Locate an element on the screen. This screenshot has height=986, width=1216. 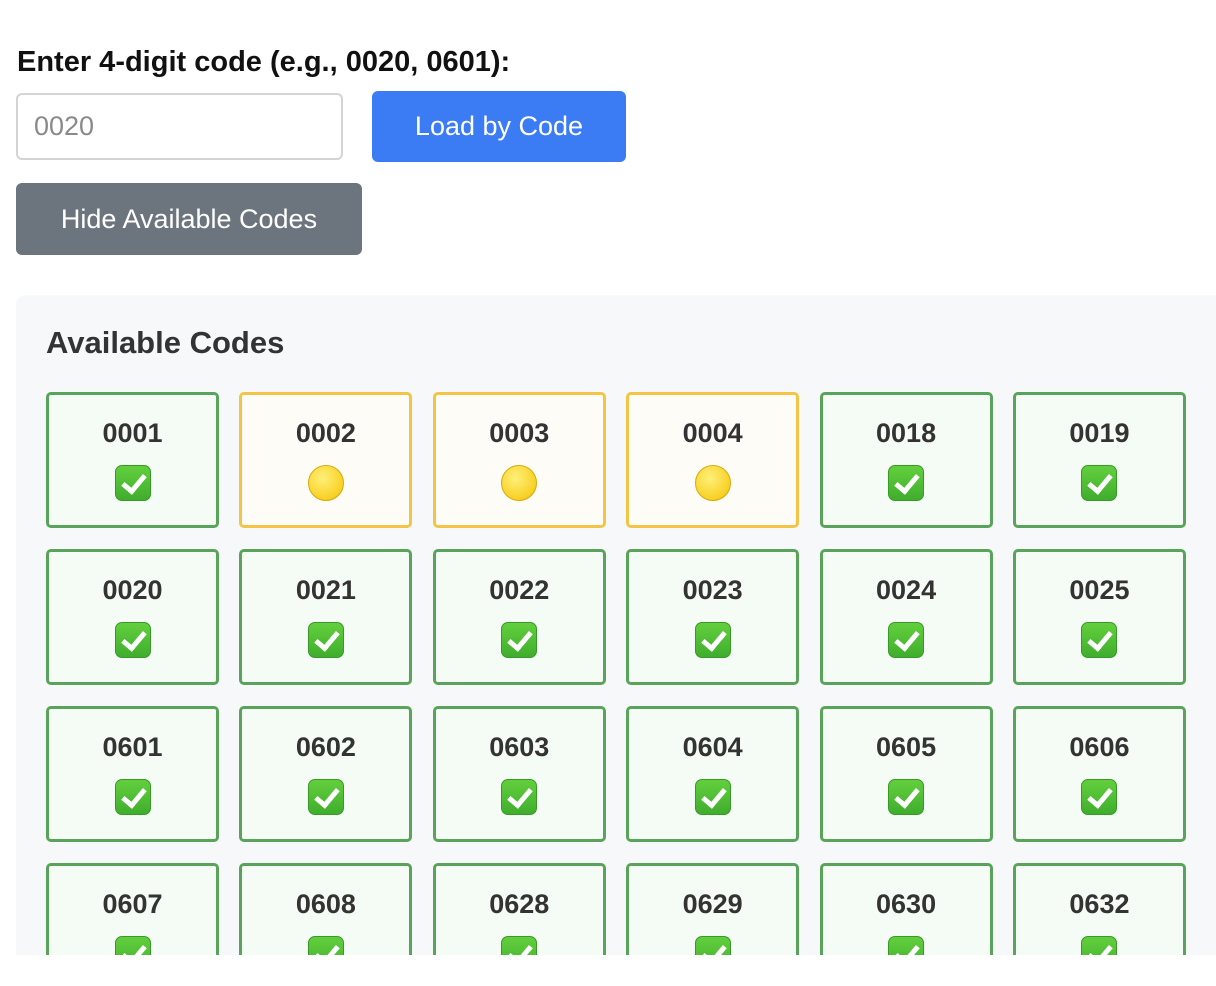
code-tile: 0608 is located at coordinates (326, 909).